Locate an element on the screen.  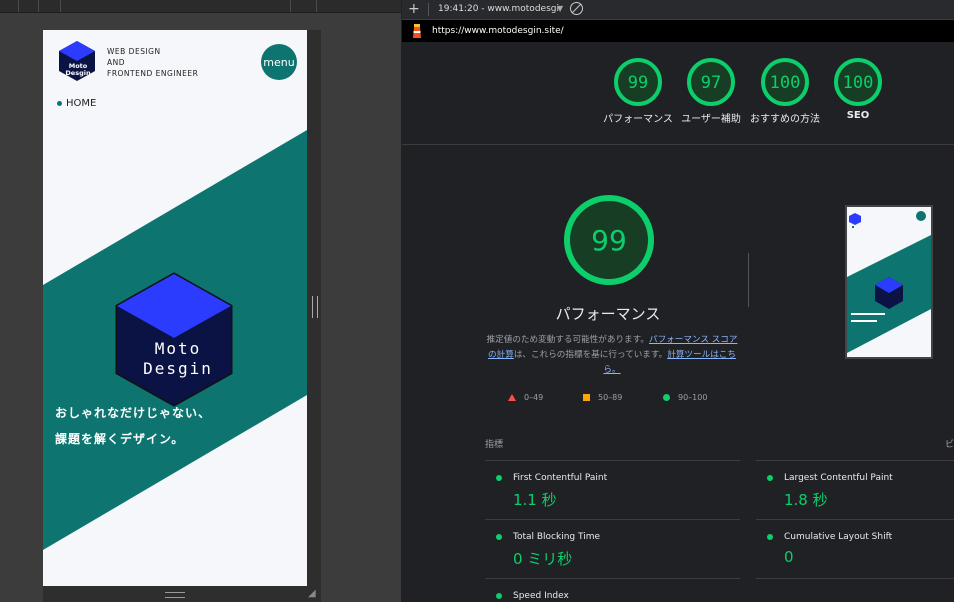
score-label: おすすめの方法 is located at coordinates (785, 119).